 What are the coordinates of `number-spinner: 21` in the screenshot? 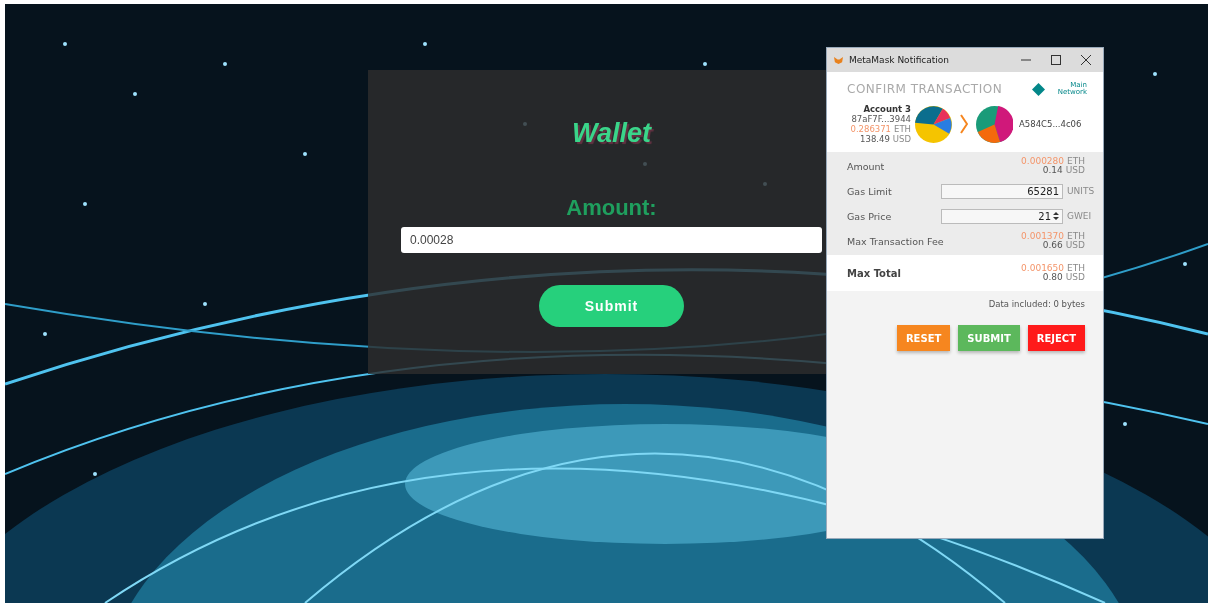 It's located at (1002, 216).